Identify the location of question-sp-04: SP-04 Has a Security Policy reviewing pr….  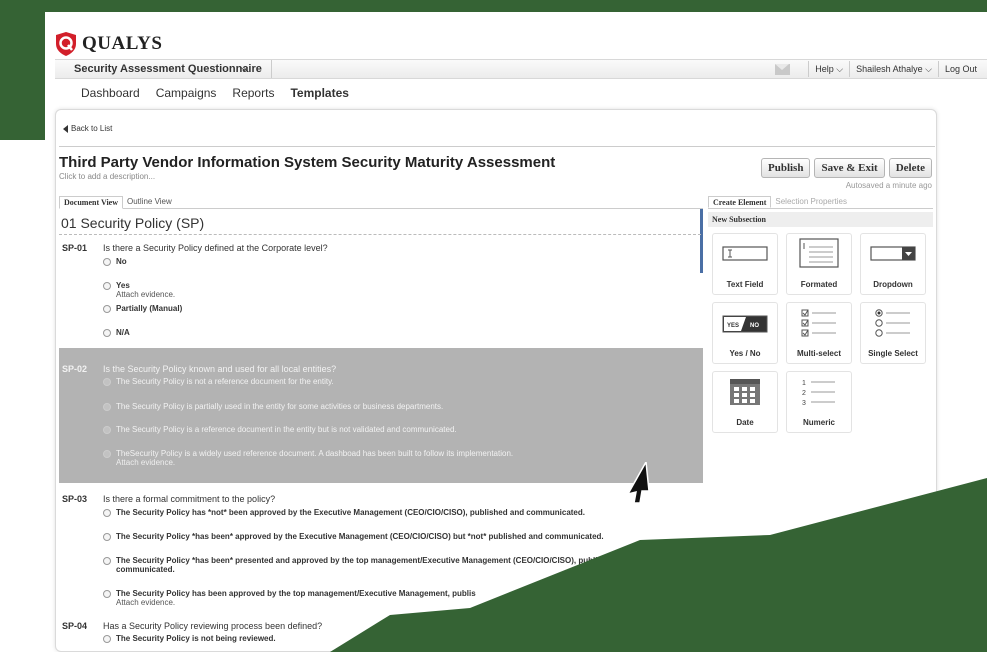
(381, 636).